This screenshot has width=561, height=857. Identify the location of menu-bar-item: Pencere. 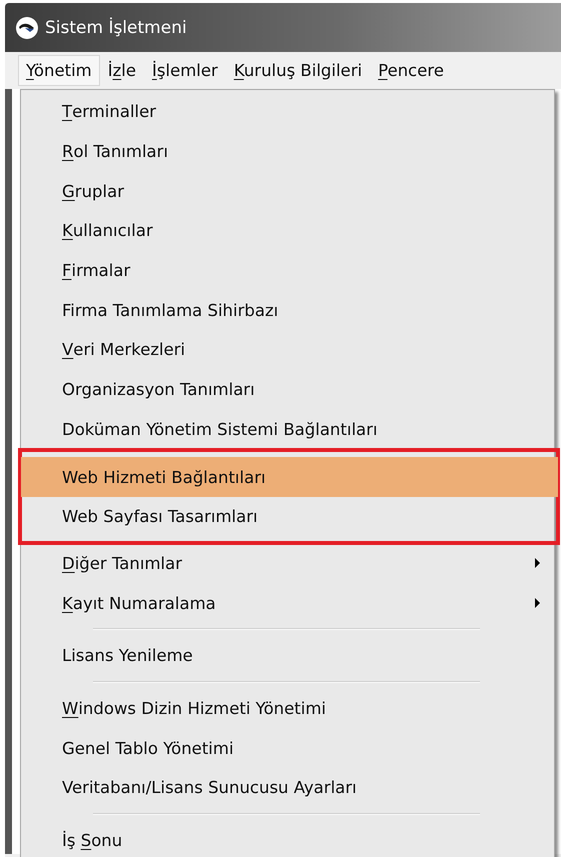
(411, 70).